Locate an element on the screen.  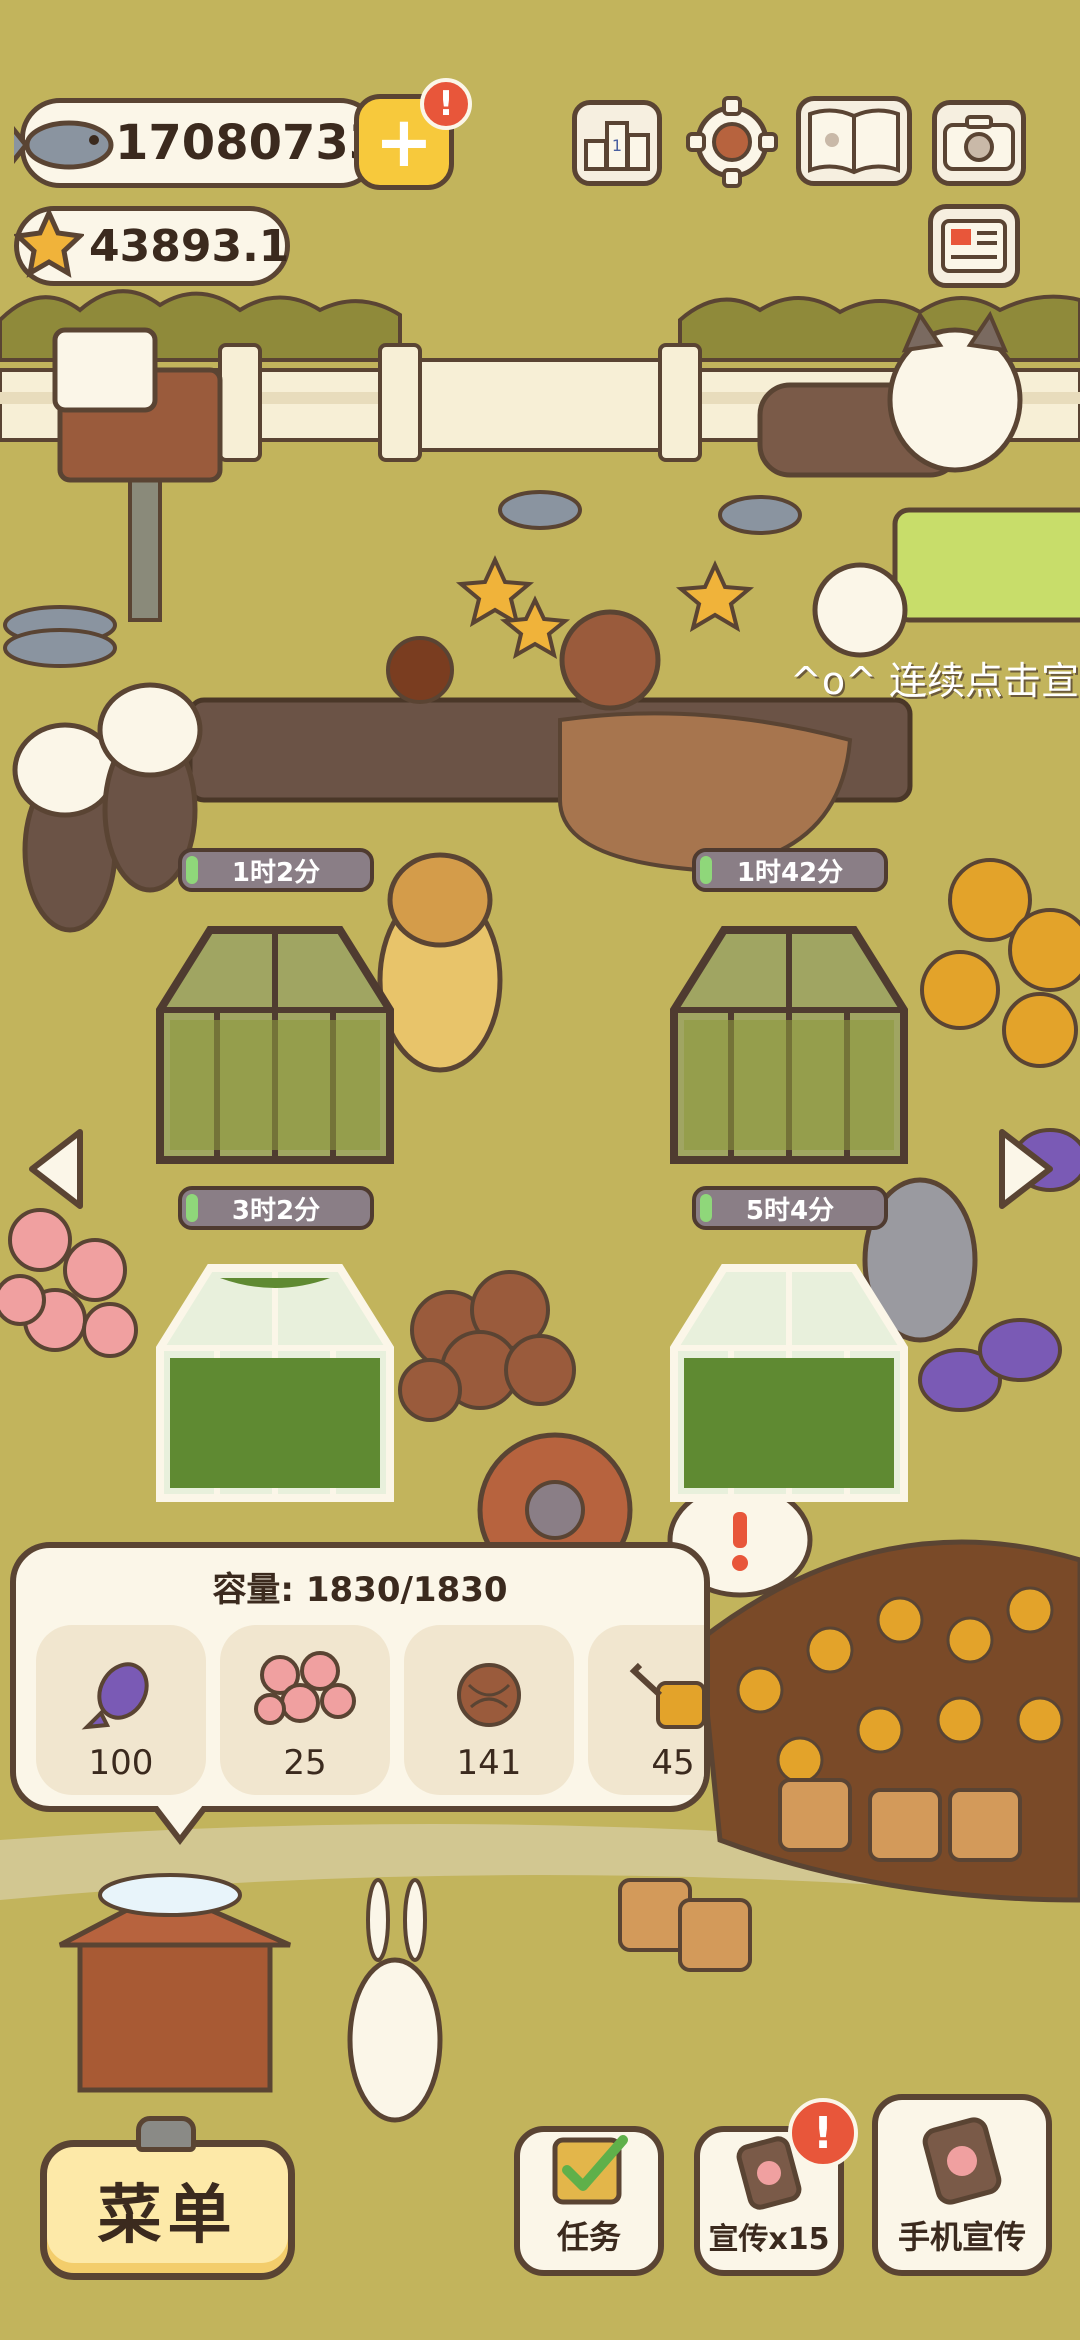
promo-alert-badge: ! is located at coordinates (823, 2133).